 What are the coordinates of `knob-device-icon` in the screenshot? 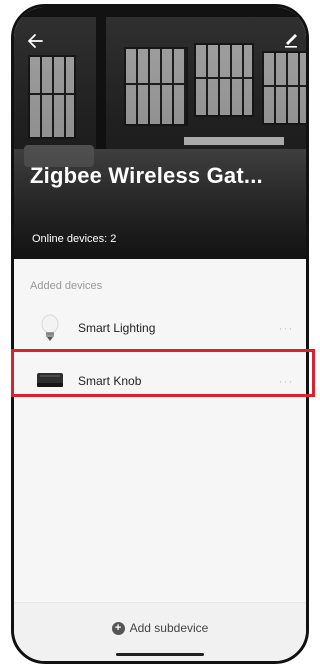 It's located at (50, 381).